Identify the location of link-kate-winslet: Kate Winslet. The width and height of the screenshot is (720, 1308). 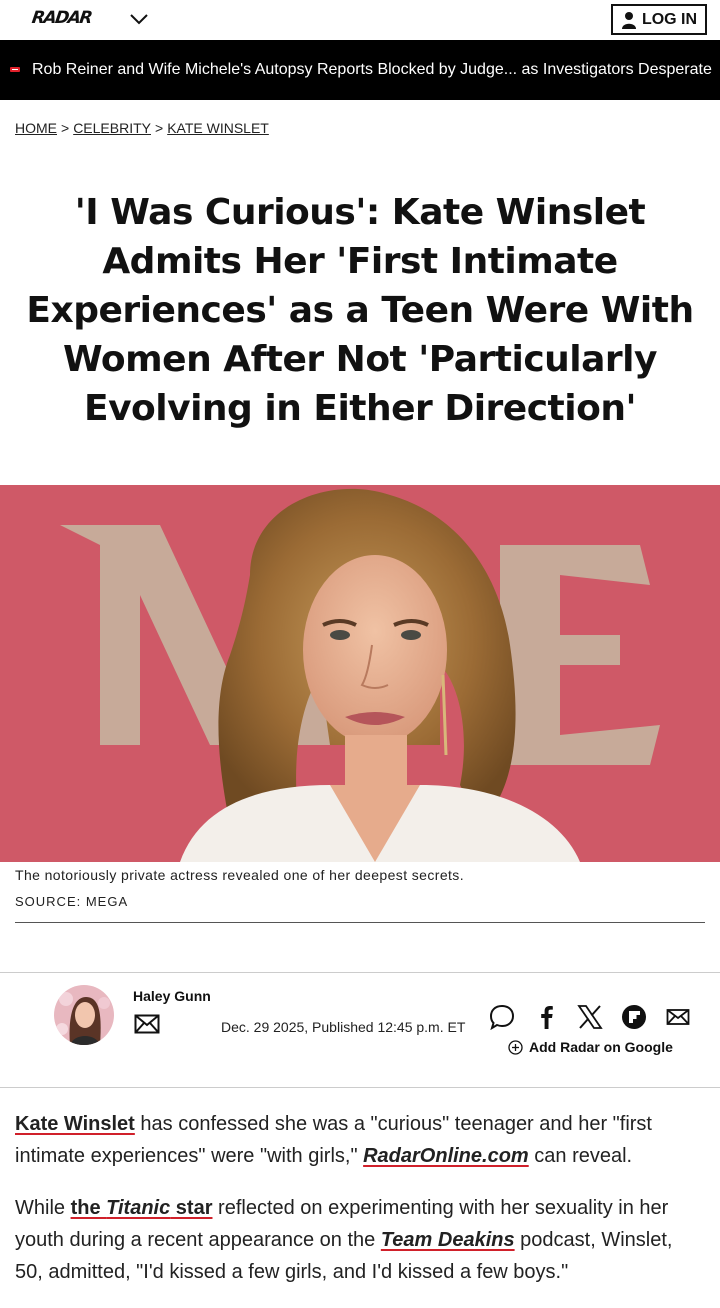
(75, 1124).